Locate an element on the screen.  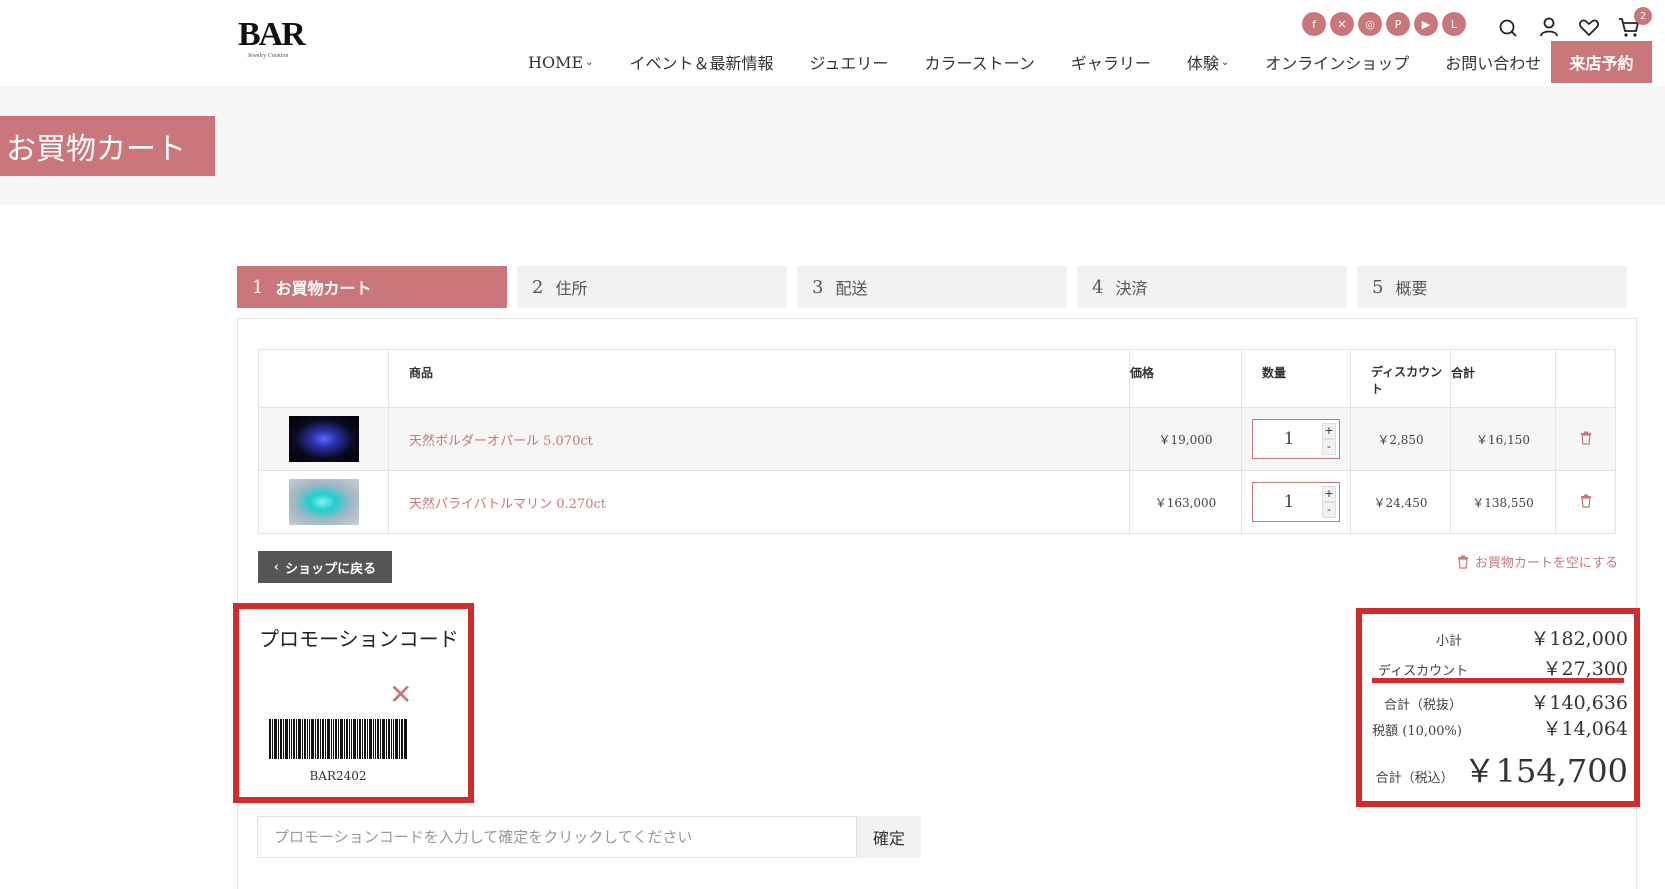
step-payment: 4 決済 is located at coordinates (1212, 287).